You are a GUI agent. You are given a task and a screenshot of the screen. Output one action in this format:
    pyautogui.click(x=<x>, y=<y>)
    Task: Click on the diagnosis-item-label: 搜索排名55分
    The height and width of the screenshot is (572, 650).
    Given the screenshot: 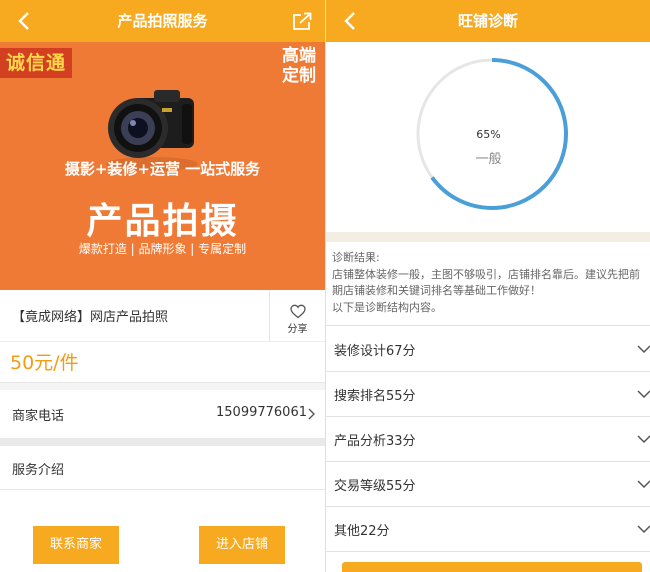 What is the action you would take?
    pyautogui.click(x=375, y=396)
    